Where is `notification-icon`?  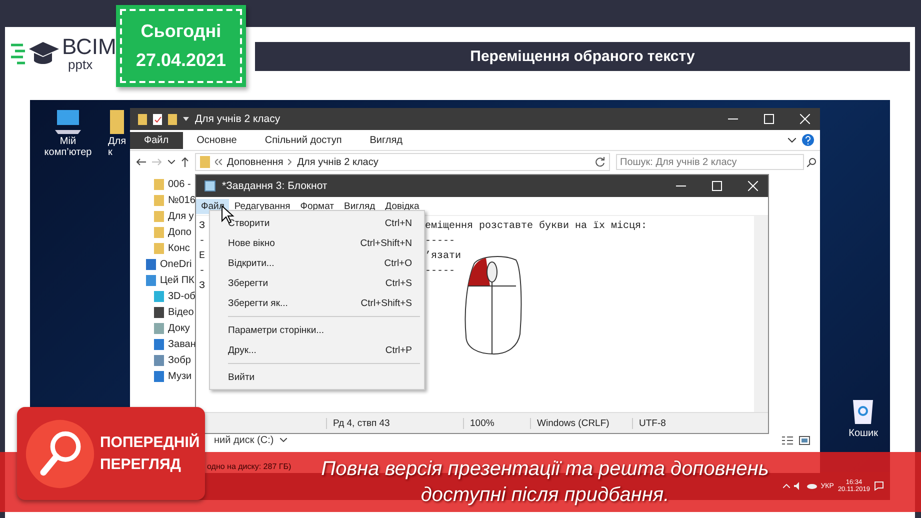
notification-icon is located at coordinates (879, 486).